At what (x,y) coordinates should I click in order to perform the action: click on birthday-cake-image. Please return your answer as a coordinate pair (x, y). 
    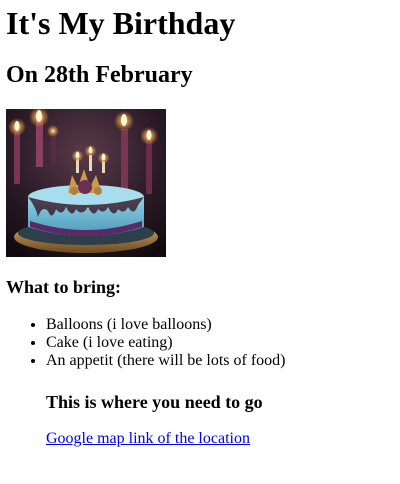
    Looking at the image, I should click on (86, 183).